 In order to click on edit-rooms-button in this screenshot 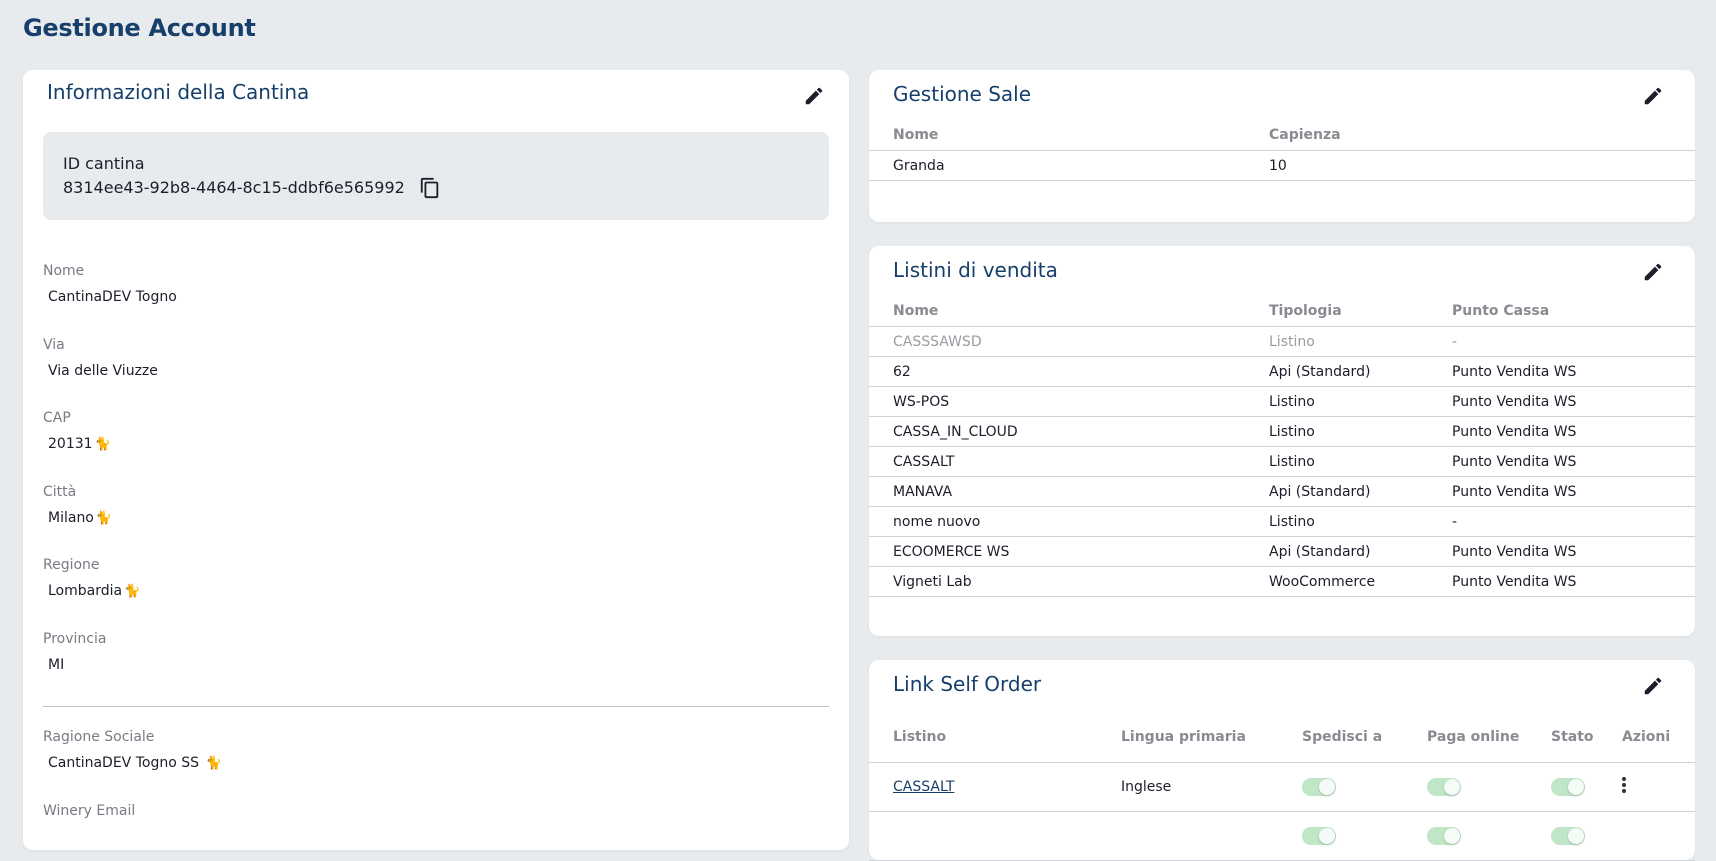, I will do `click(1653, 96)`.